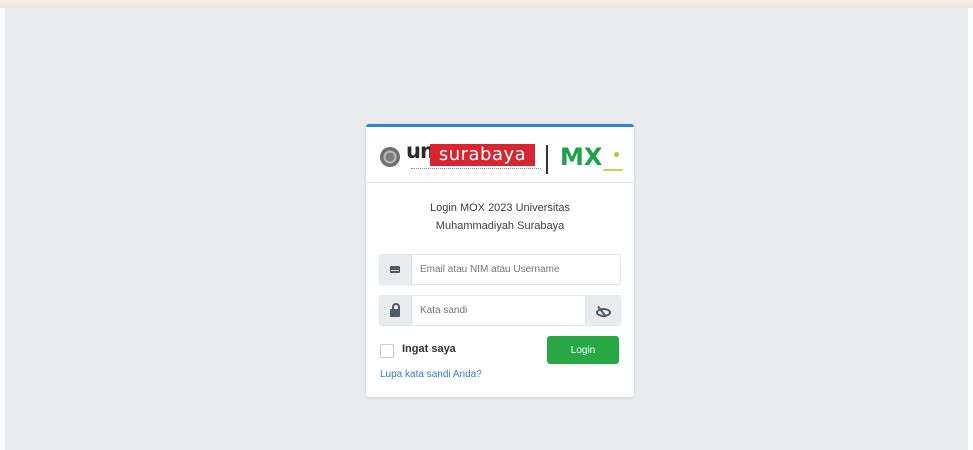 The width and height of the screenshot is (973, 450). What do you see at coordinates (486, 4) in the screenshot?
I see `top-border` at bounding box center [486, 4].